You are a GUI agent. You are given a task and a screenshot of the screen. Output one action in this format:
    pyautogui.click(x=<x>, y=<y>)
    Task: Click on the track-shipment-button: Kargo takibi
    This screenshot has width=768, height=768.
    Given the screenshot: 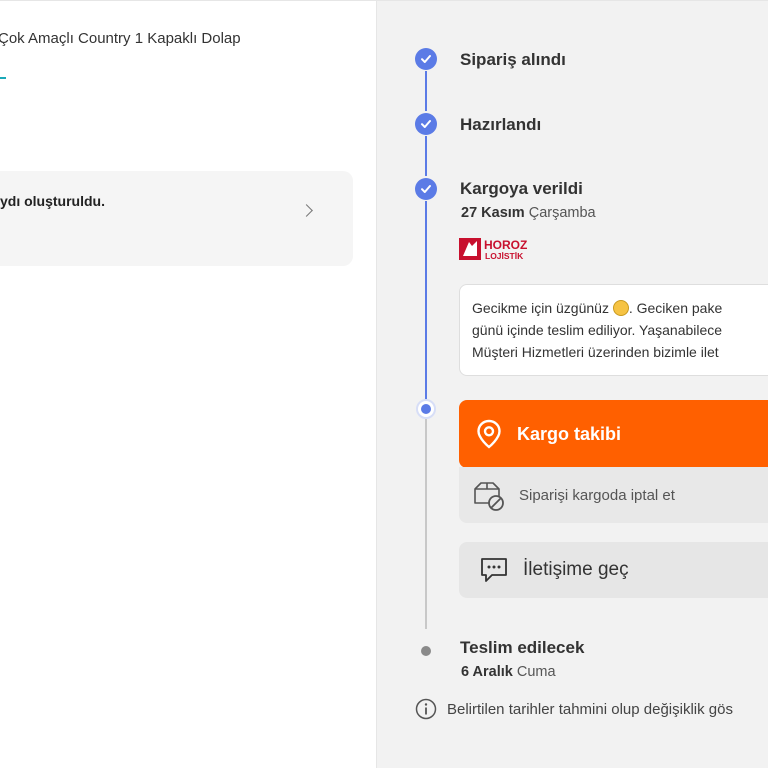 What is the action you would take?
    pyautogui.click(x=613, y=434)
    